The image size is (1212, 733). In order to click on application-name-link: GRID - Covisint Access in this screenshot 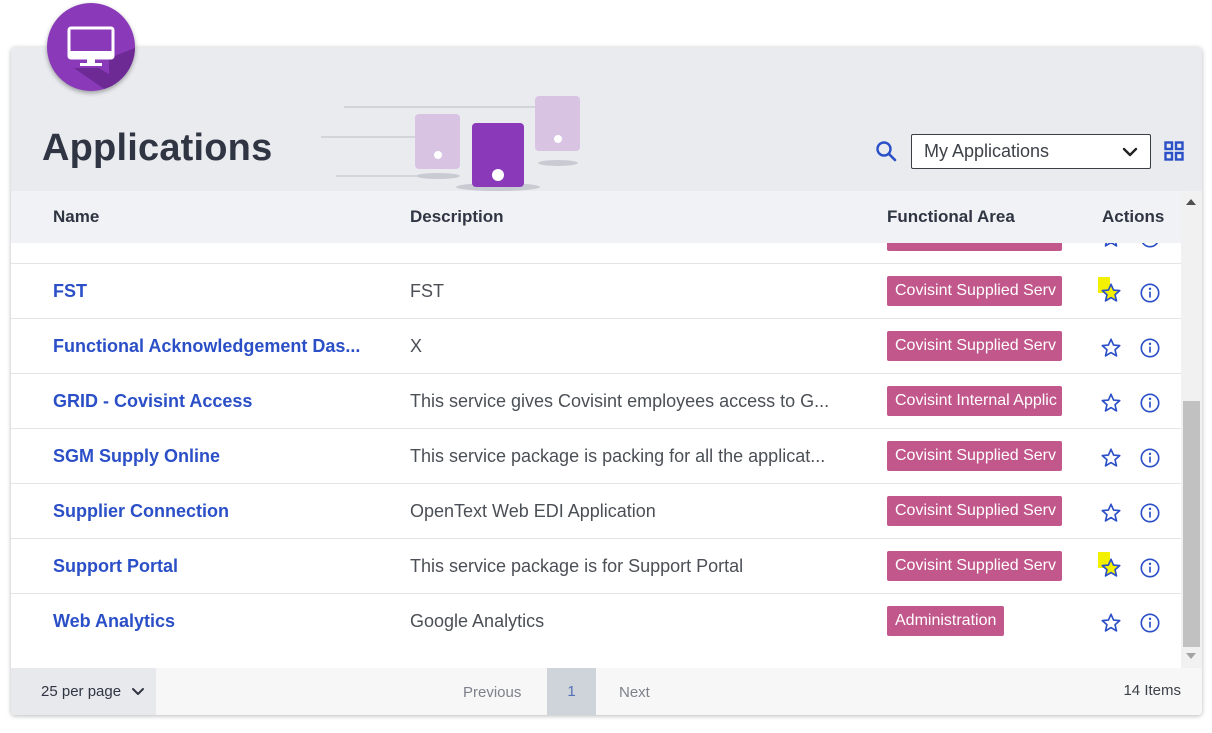, I will do `click(152, 401)`.